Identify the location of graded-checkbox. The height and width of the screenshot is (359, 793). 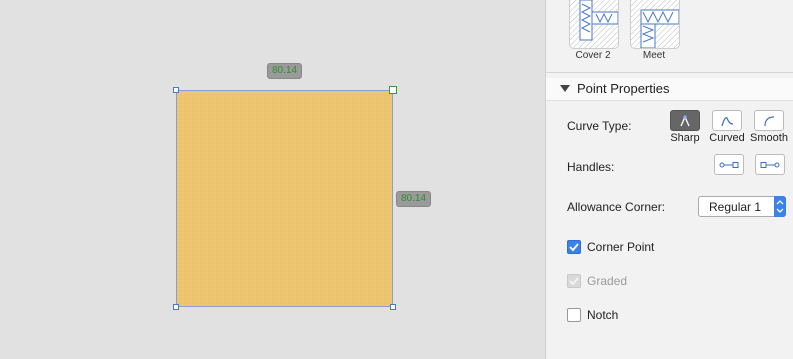
(574, 281).